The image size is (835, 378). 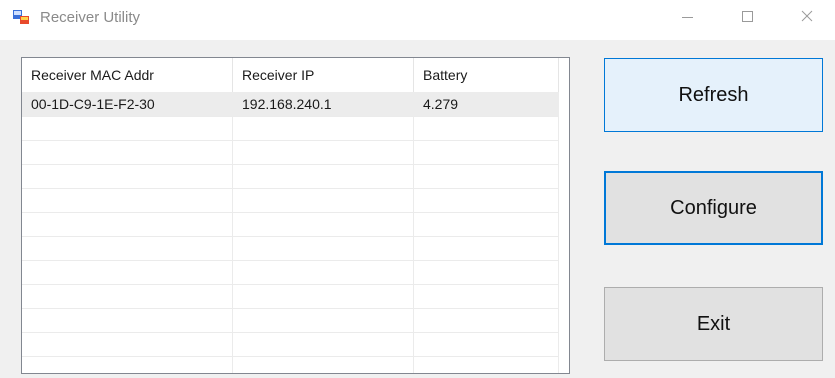 What do you see at coordinates (90, 17) in the screenshot?
I see `window-title: Receiver Utility` at bounding box center [90, 17].